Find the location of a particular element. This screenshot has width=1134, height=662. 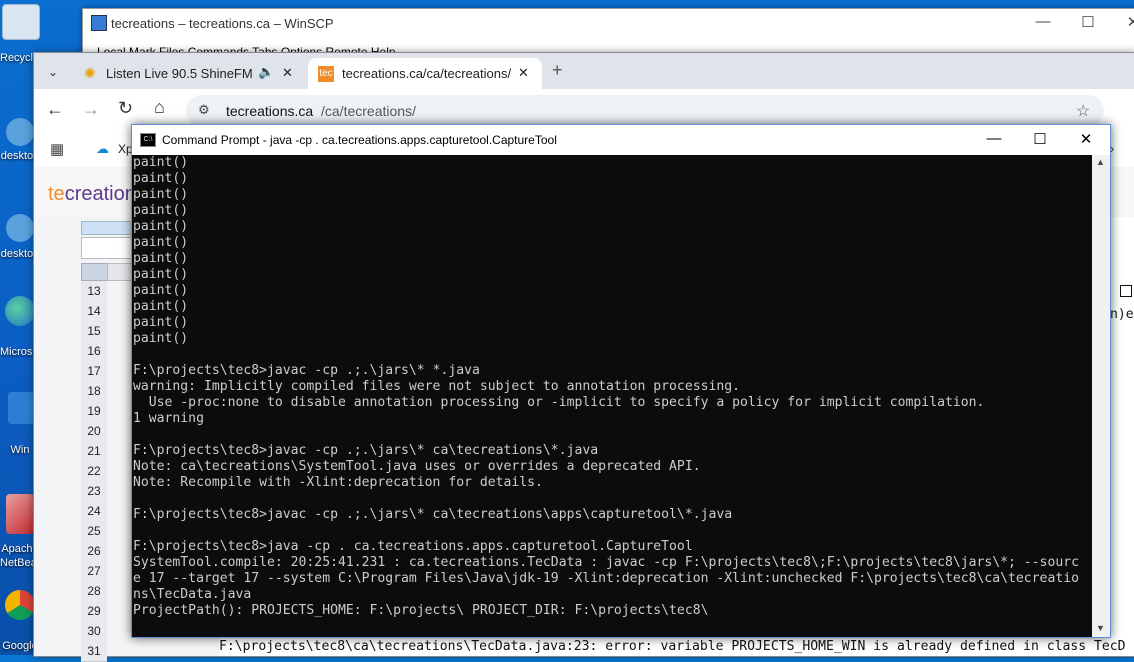

row-header: 16 is located at coordinates (94, 351).